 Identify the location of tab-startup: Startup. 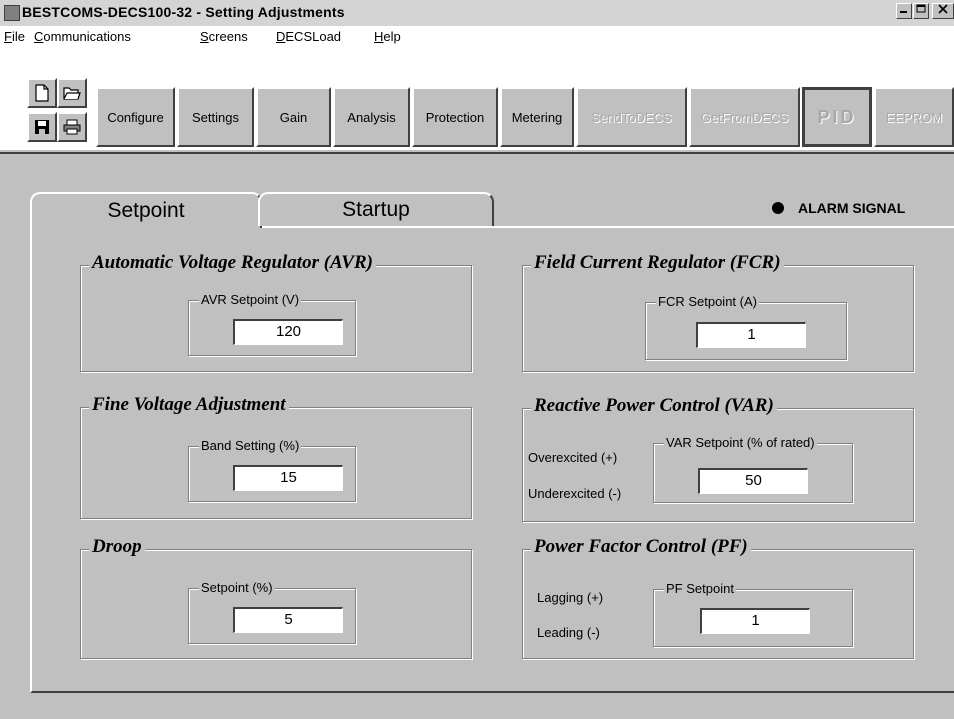
(376, 209).